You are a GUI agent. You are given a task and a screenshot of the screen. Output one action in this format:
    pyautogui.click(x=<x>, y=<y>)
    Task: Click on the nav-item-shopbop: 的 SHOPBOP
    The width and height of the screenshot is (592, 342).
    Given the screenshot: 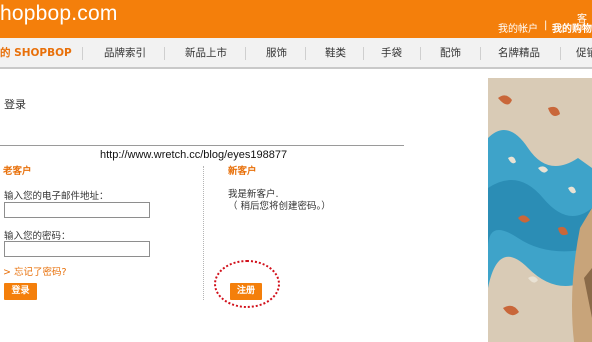 What is the action you would take?
    pyautogui.click(x=36, y=53)
    